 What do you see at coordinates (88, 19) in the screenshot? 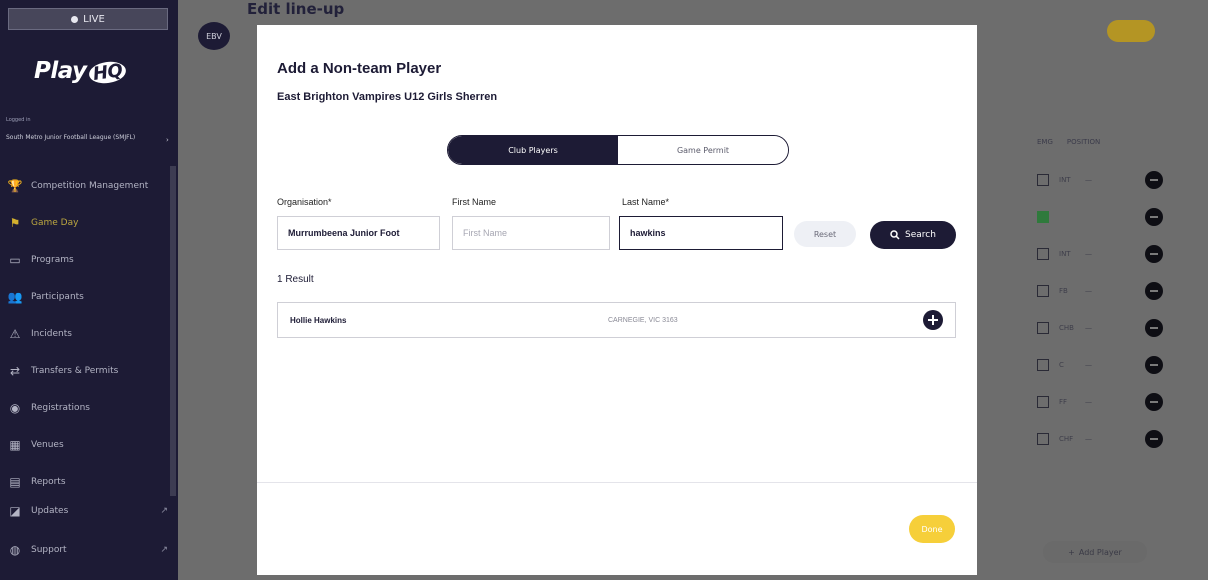
I see `live-indicator: LIVE` at bounding box center [88, 19].